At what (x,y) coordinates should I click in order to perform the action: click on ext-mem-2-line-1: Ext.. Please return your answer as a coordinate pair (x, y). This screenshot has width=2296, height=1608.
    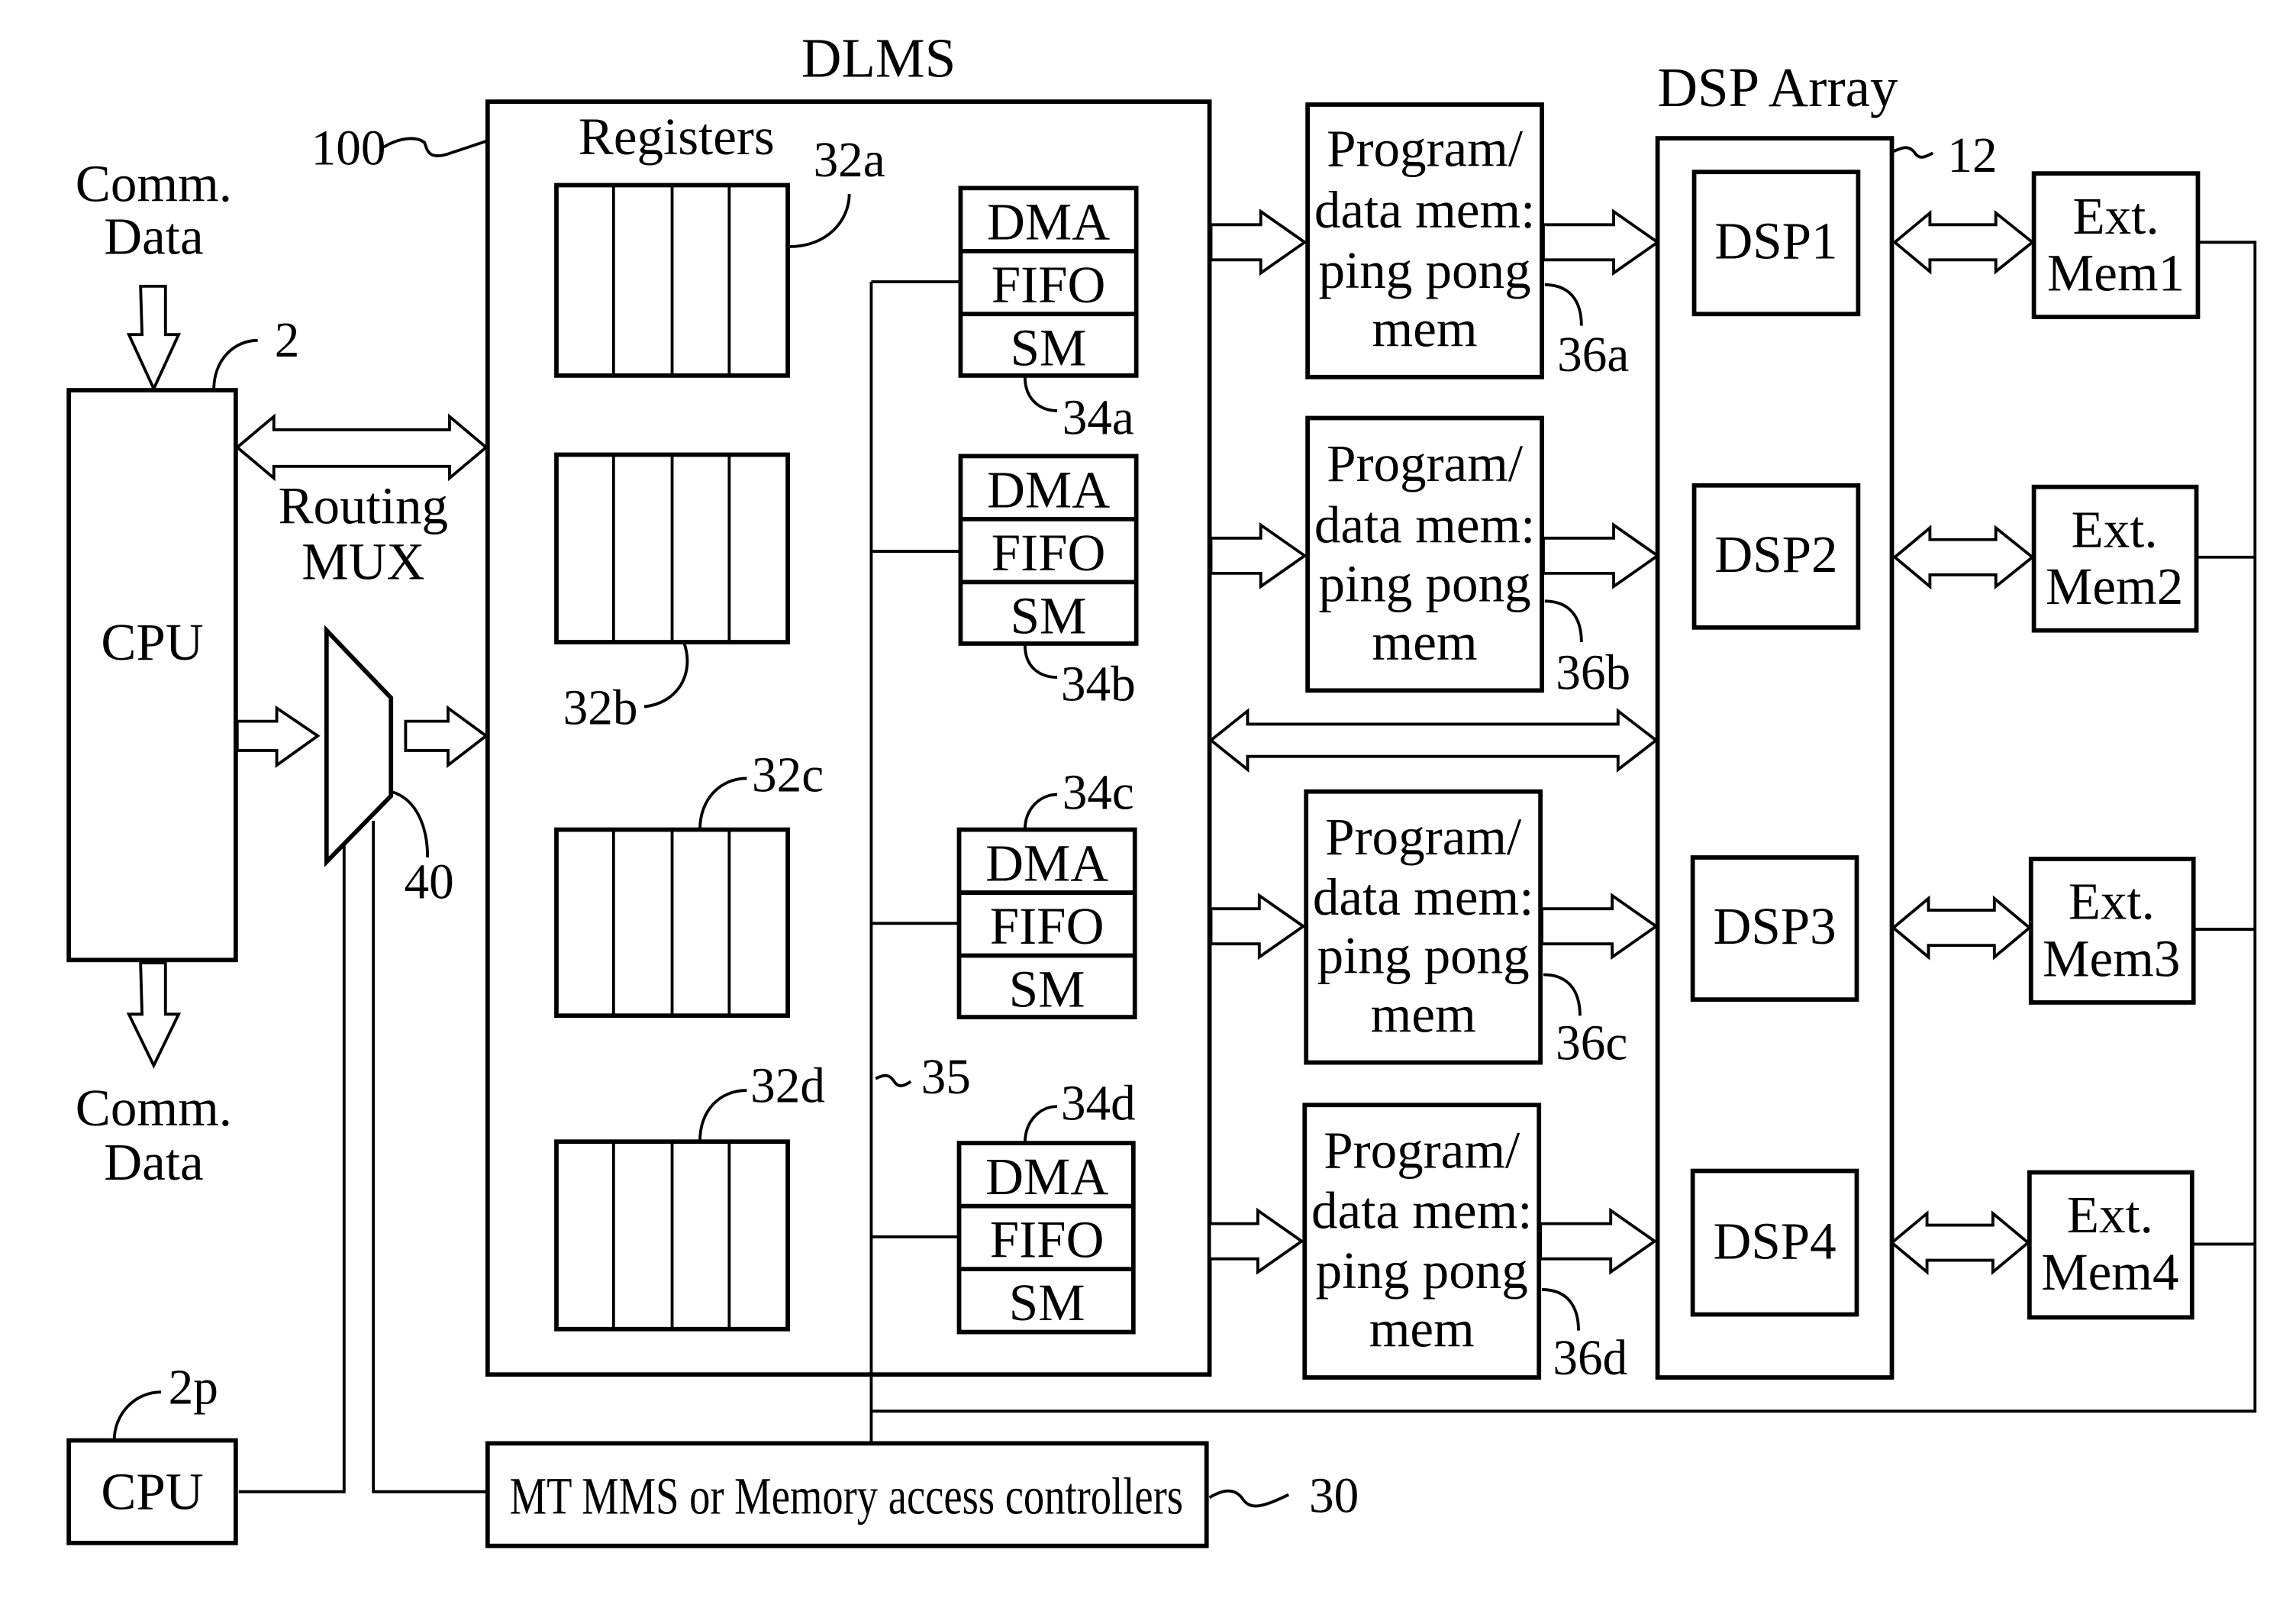
    Looking at the image, I should click on (2115, 528).